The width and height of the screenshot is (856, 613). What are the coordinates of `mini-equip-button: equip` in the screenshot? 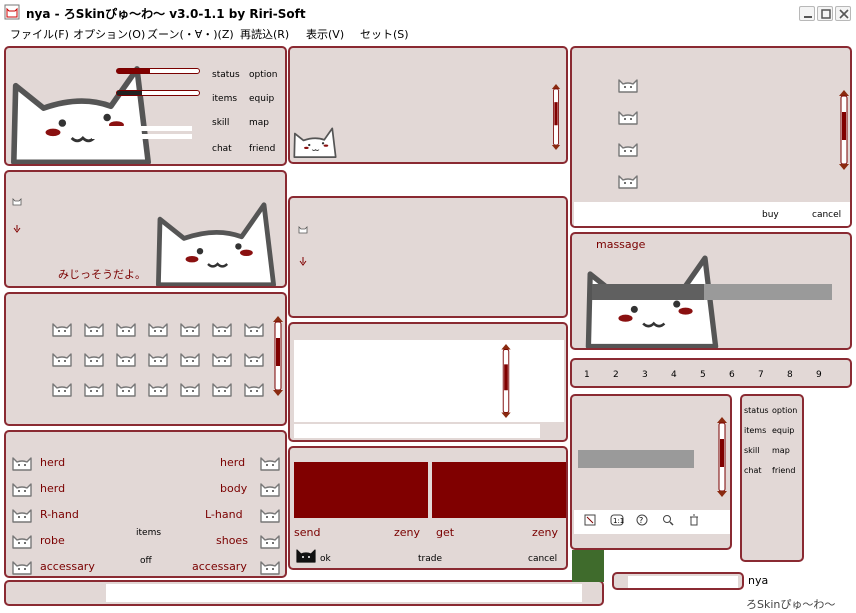 It's located at (783, 430).